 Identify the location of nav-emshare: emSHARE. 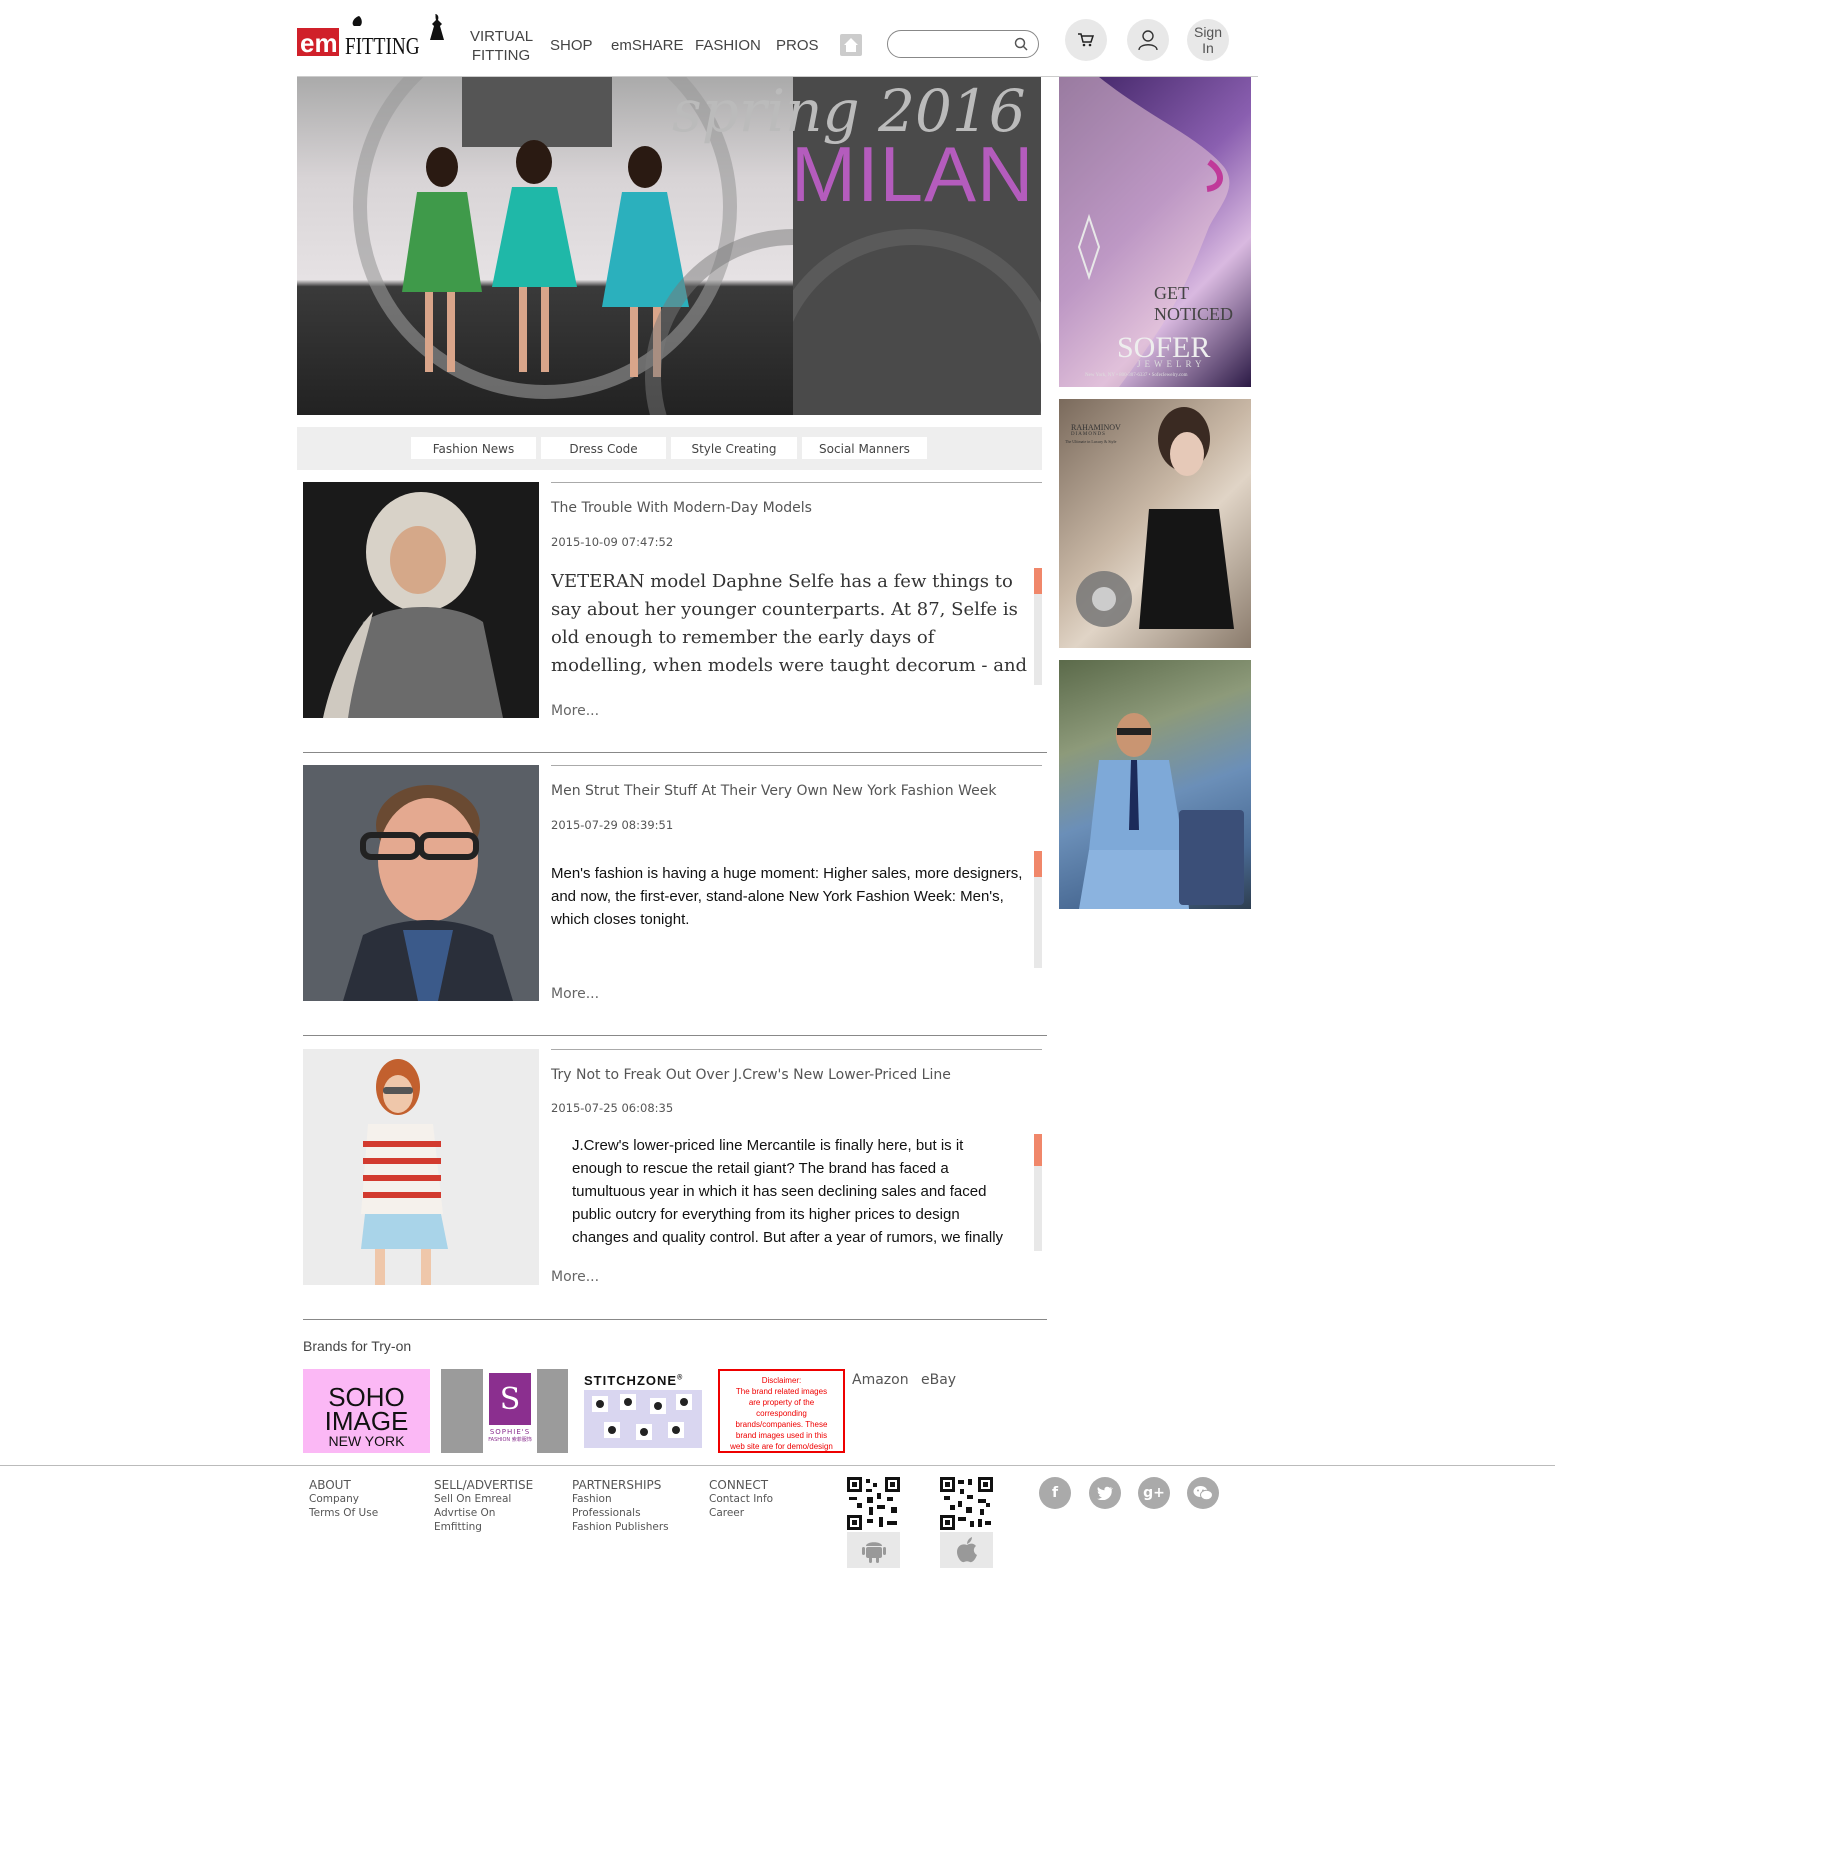
(647, 45).